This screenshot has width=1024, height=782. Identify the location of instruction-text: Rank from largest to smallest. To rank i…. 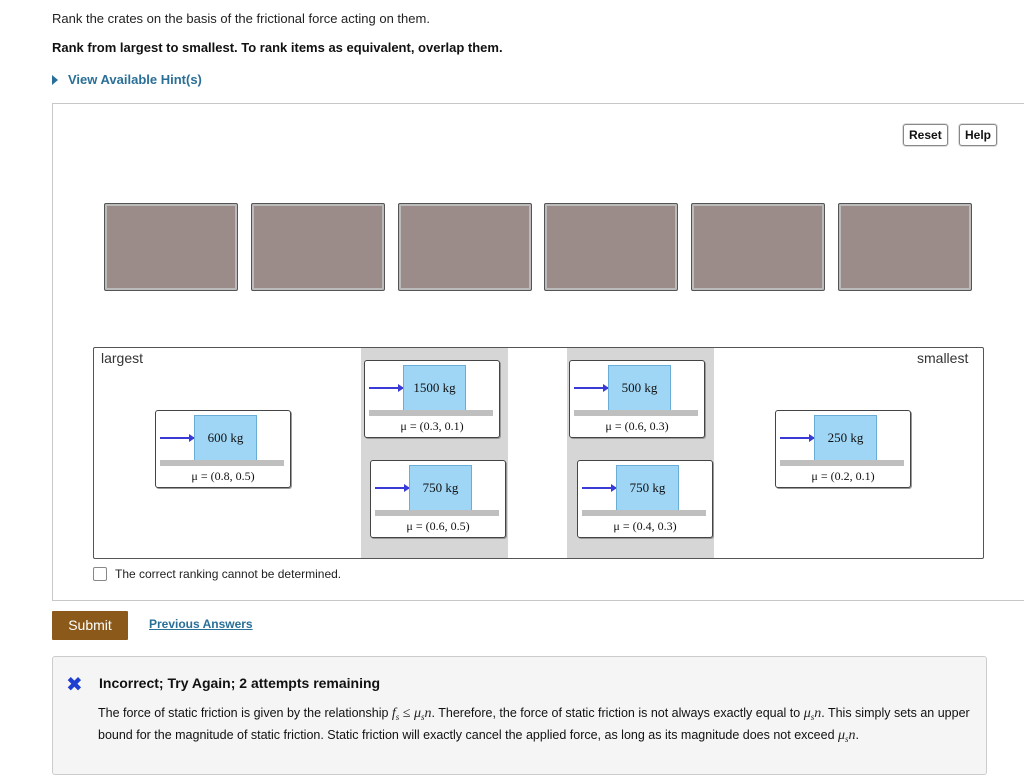
(277, 47).